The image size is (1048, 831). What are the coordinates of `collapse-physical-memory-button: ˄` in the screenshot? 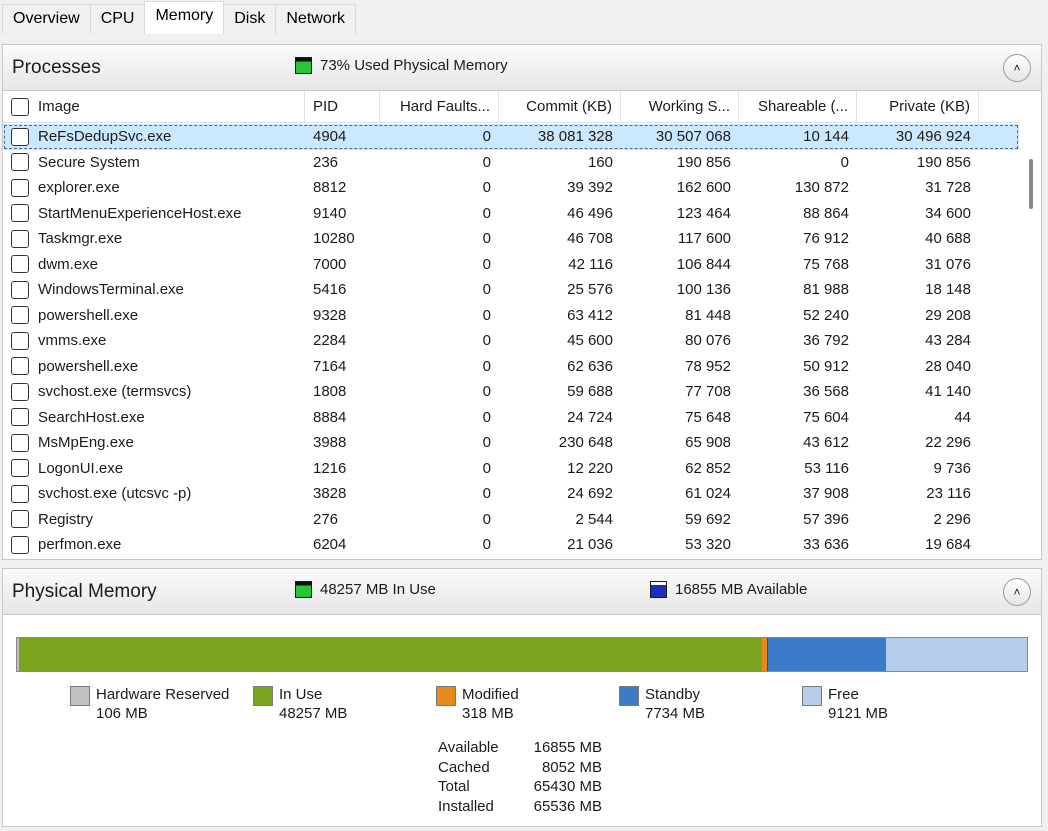 It's located at (1017, 592).